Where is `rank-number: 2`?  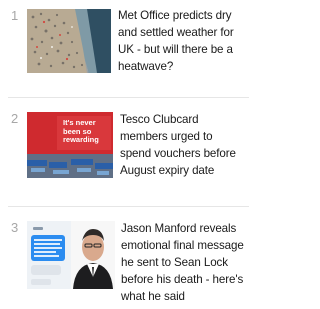 rank-number: 2 is located at coordinates (15, 118).